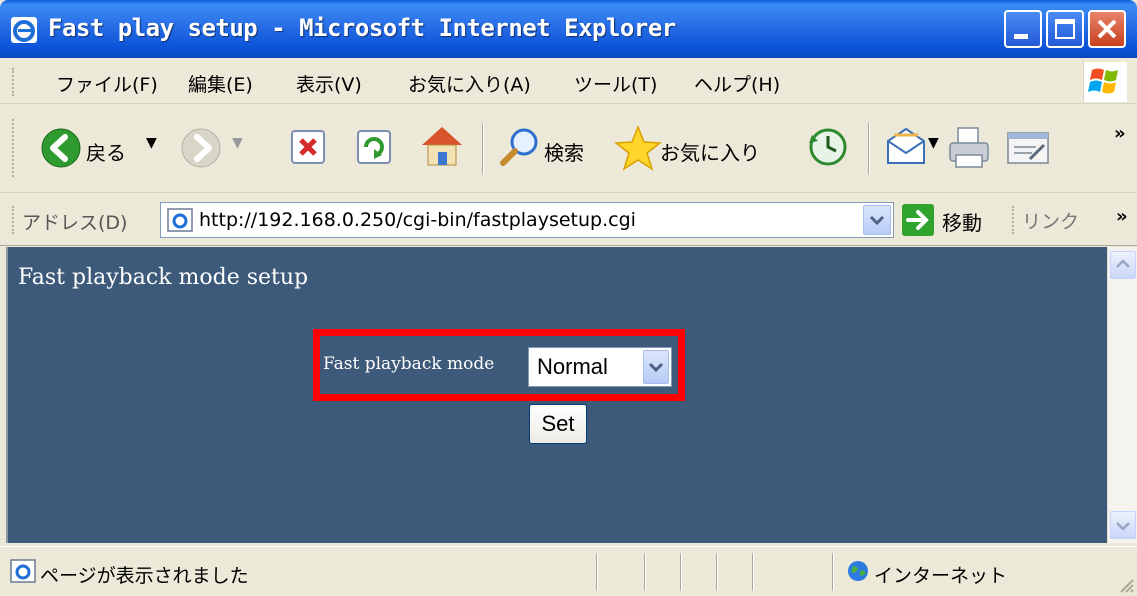 Image resolution: width=1137 pixels, height=596 pixels. What do you see at coordinates (906, 147) in the screenshot?
I see `mail-icon` at bounding box center [906, 147].